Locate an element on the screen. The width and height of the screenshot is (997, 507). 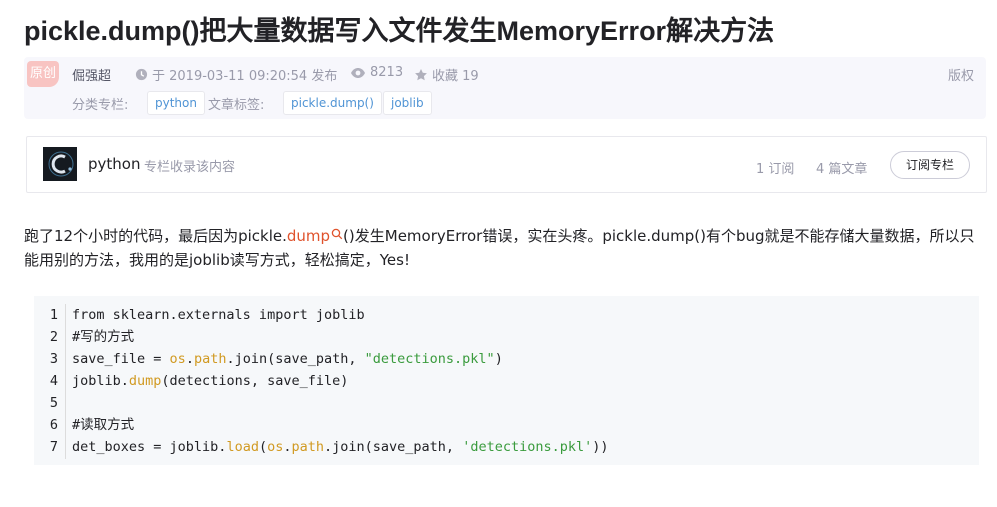
subscribe-column-button: 订阅专栏 is located at coordinates (930, 165).